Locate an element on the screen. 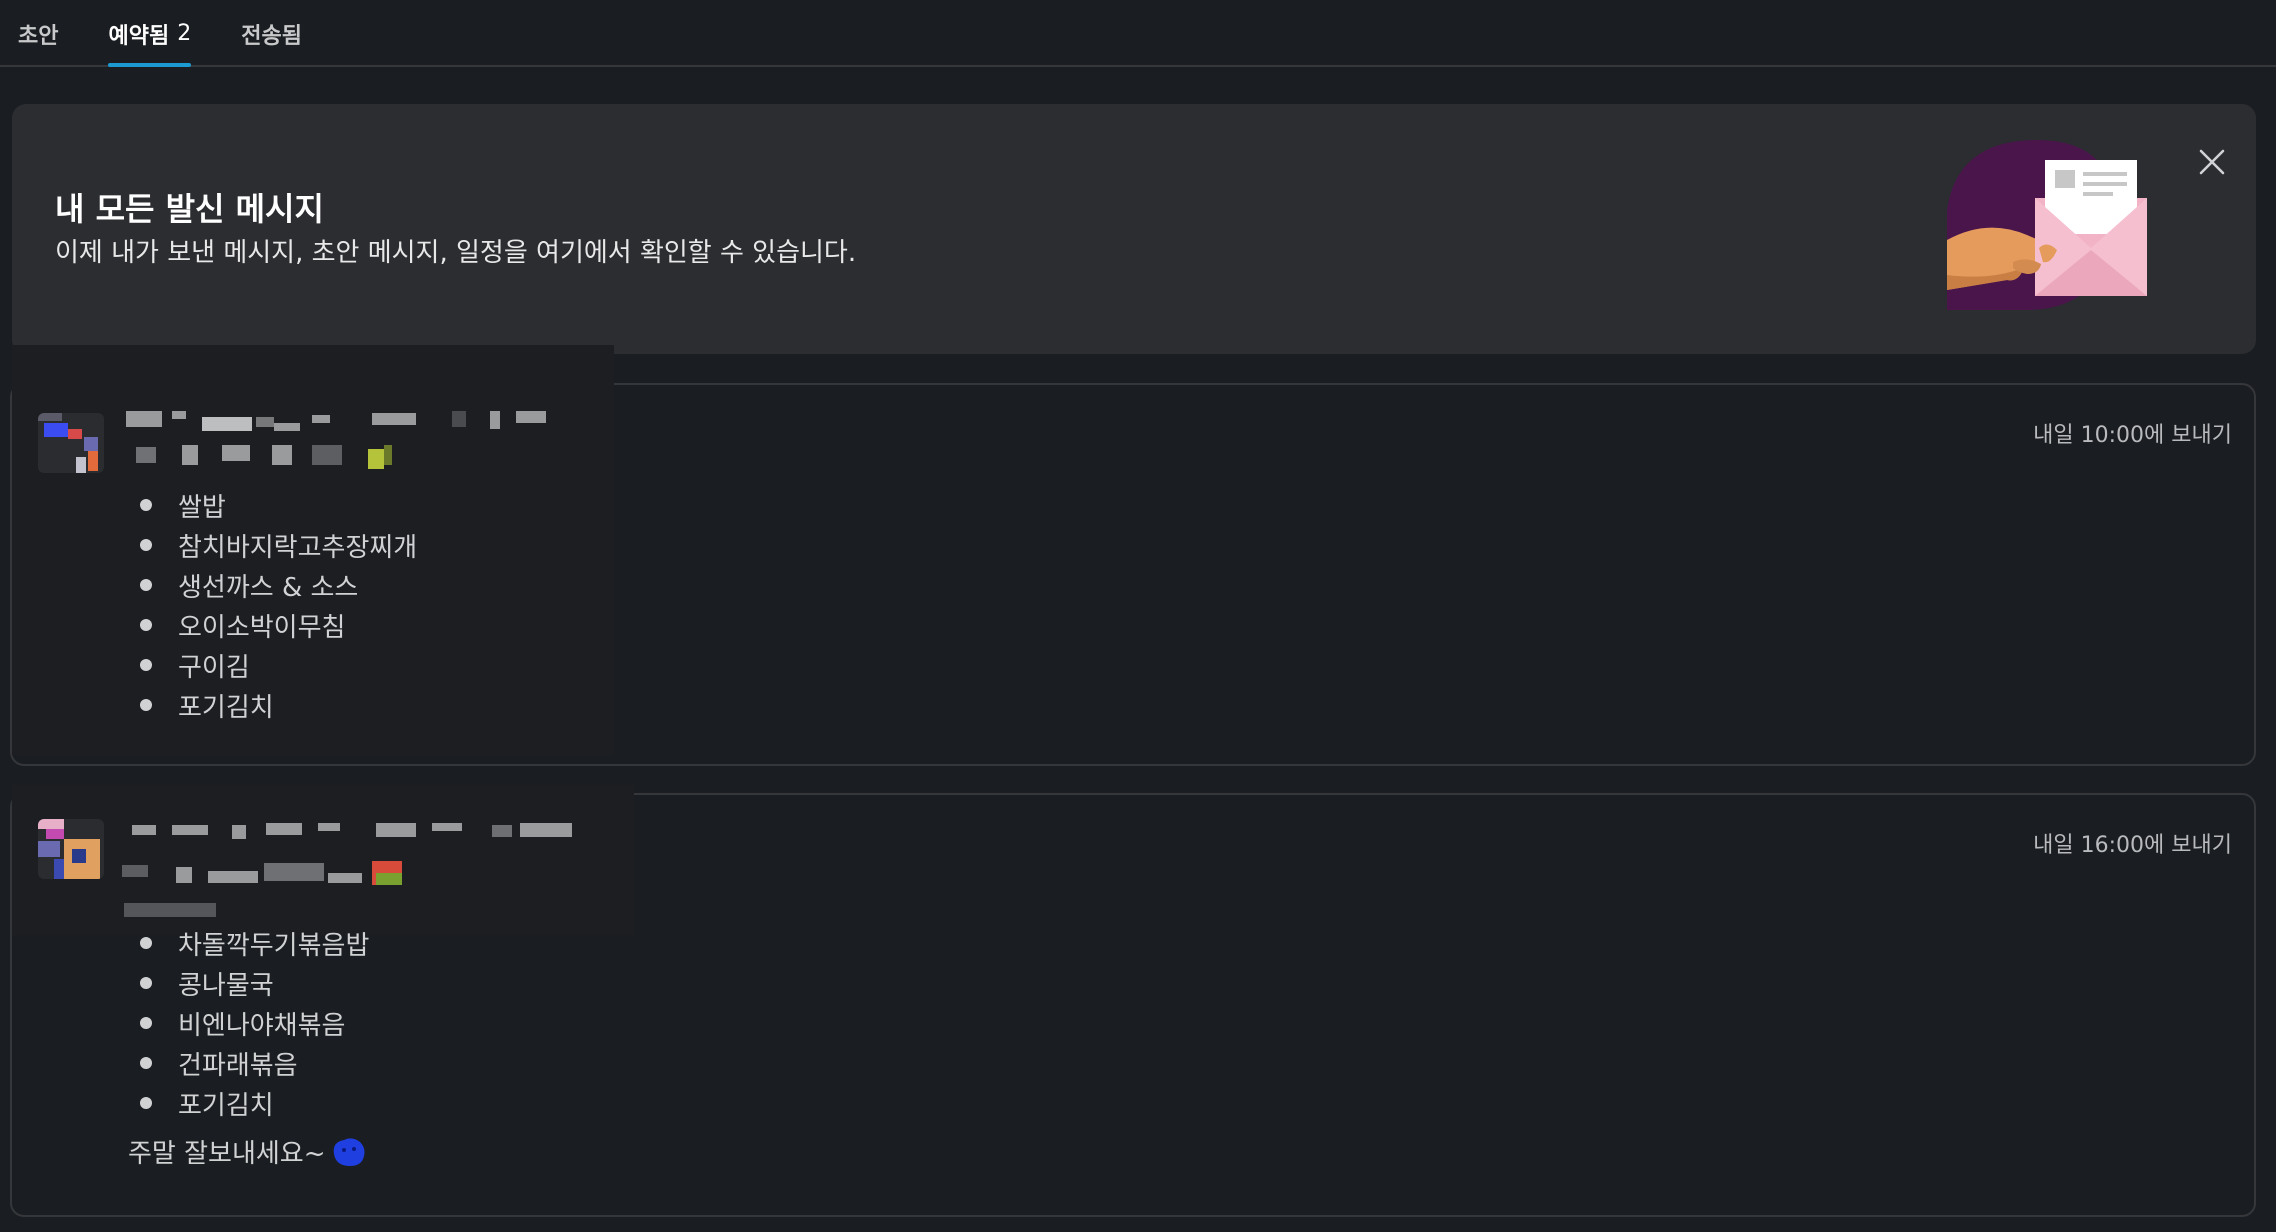  list-item: 콩나물국 is located at coordinates (253, 983).